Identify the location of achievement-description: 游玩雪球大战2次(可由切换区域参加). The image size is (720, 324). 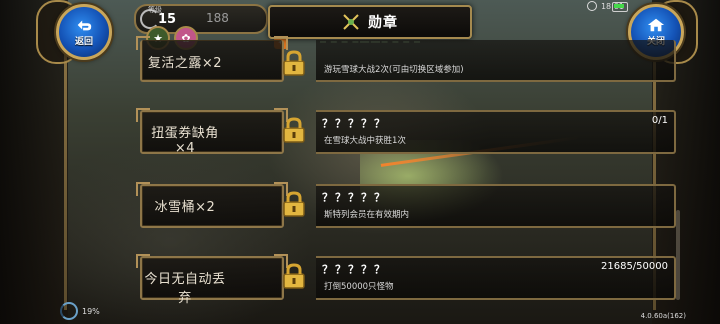
(394, 70).